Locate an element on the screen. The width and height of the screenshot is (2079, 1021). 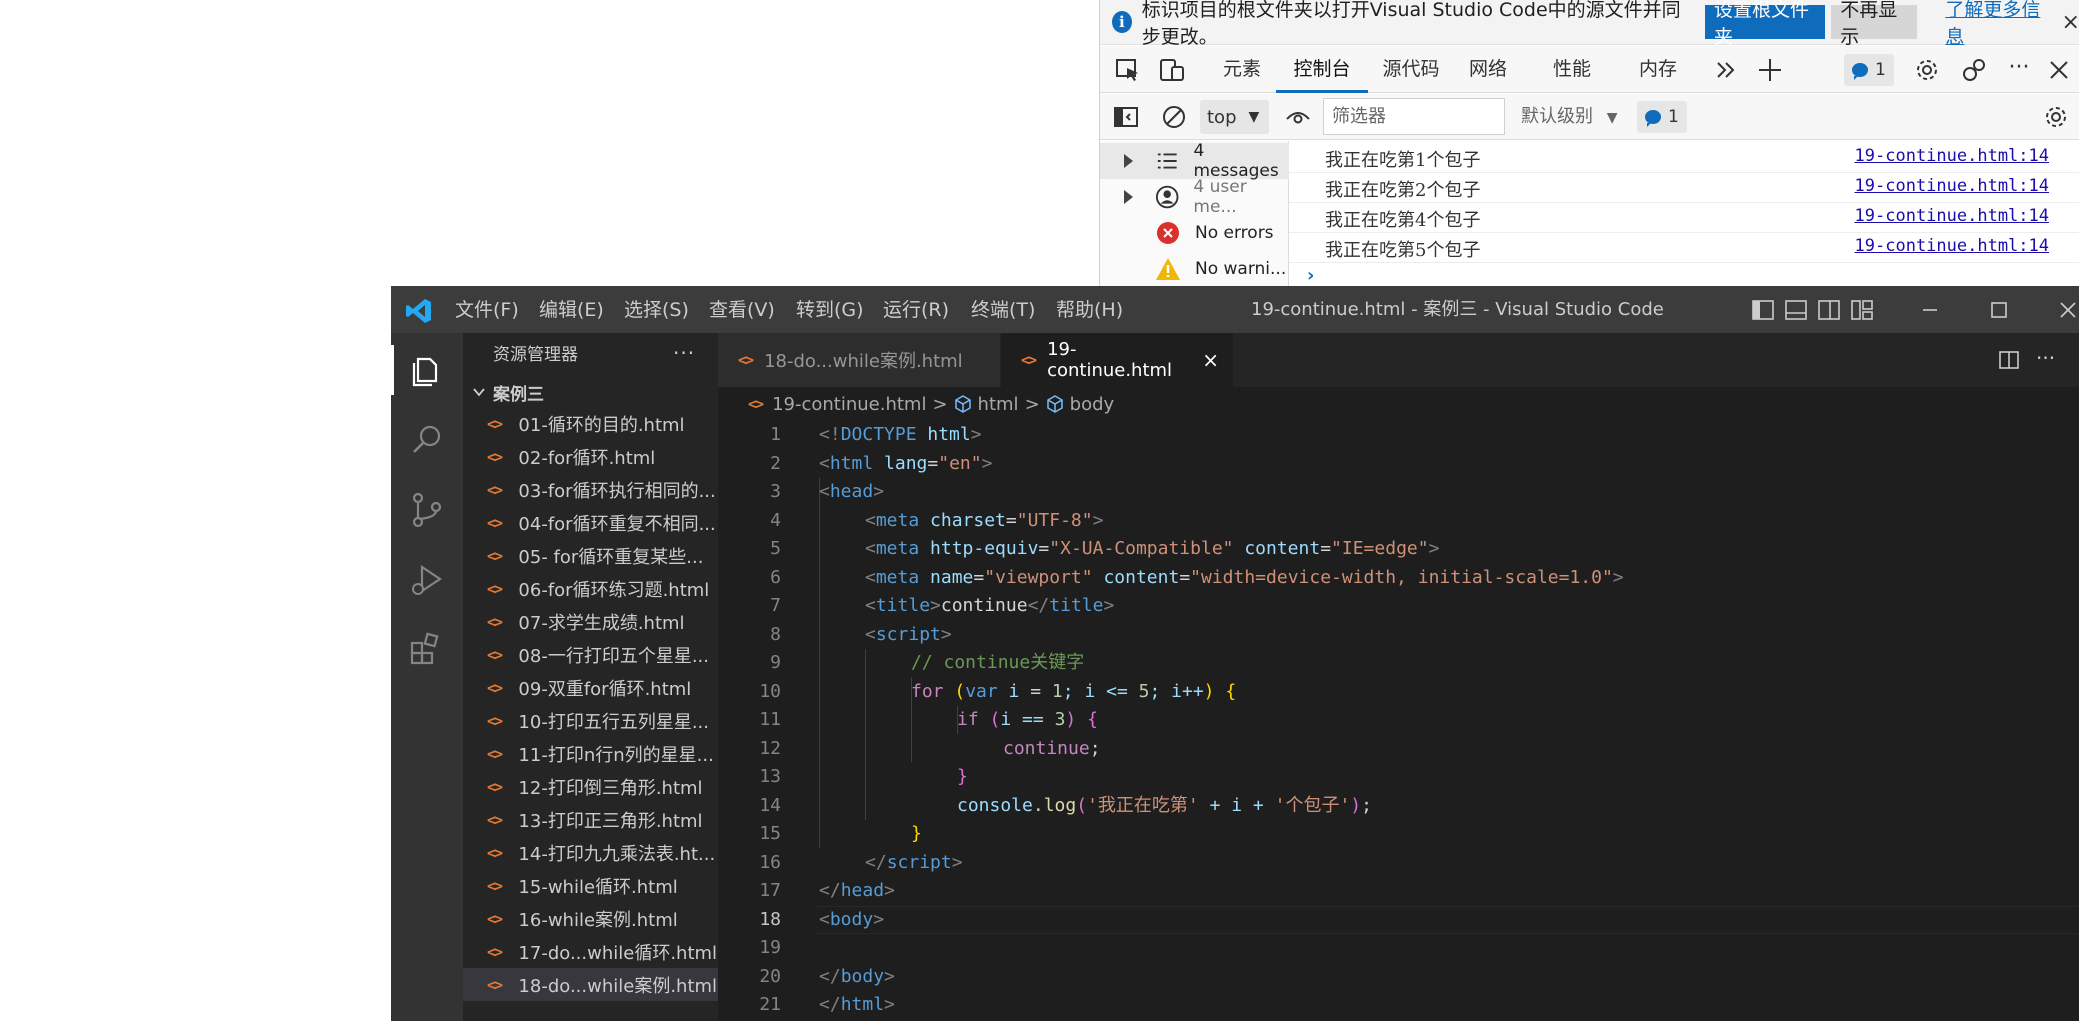
breadcrumb-html: html is located at coordinates (998, 404).